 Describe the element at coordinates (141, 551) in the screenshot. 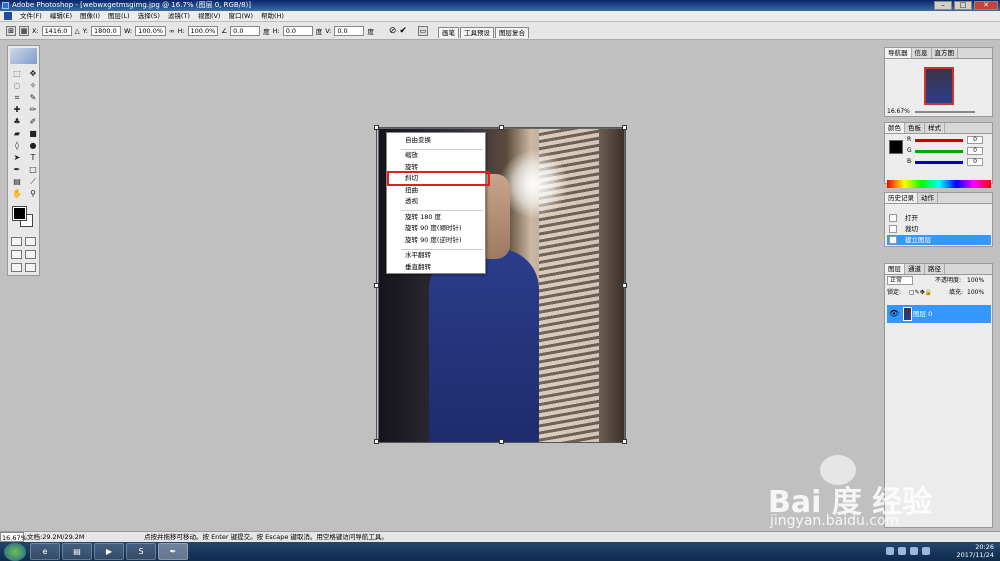

I see `sogou-taskbar-icon: S` at that location.